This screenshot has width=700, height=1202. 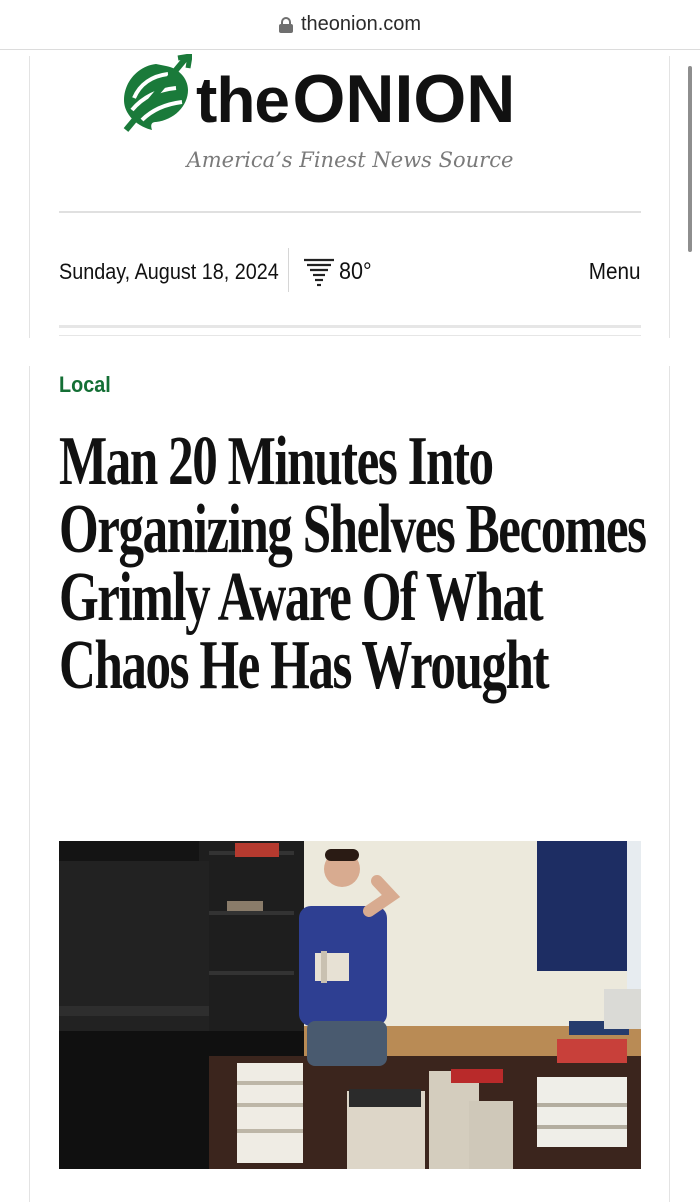 What do you see at coordinates (361, 24) in the screenshot?
I see `url-text: theonion.com` at bounding box center [361, 24].